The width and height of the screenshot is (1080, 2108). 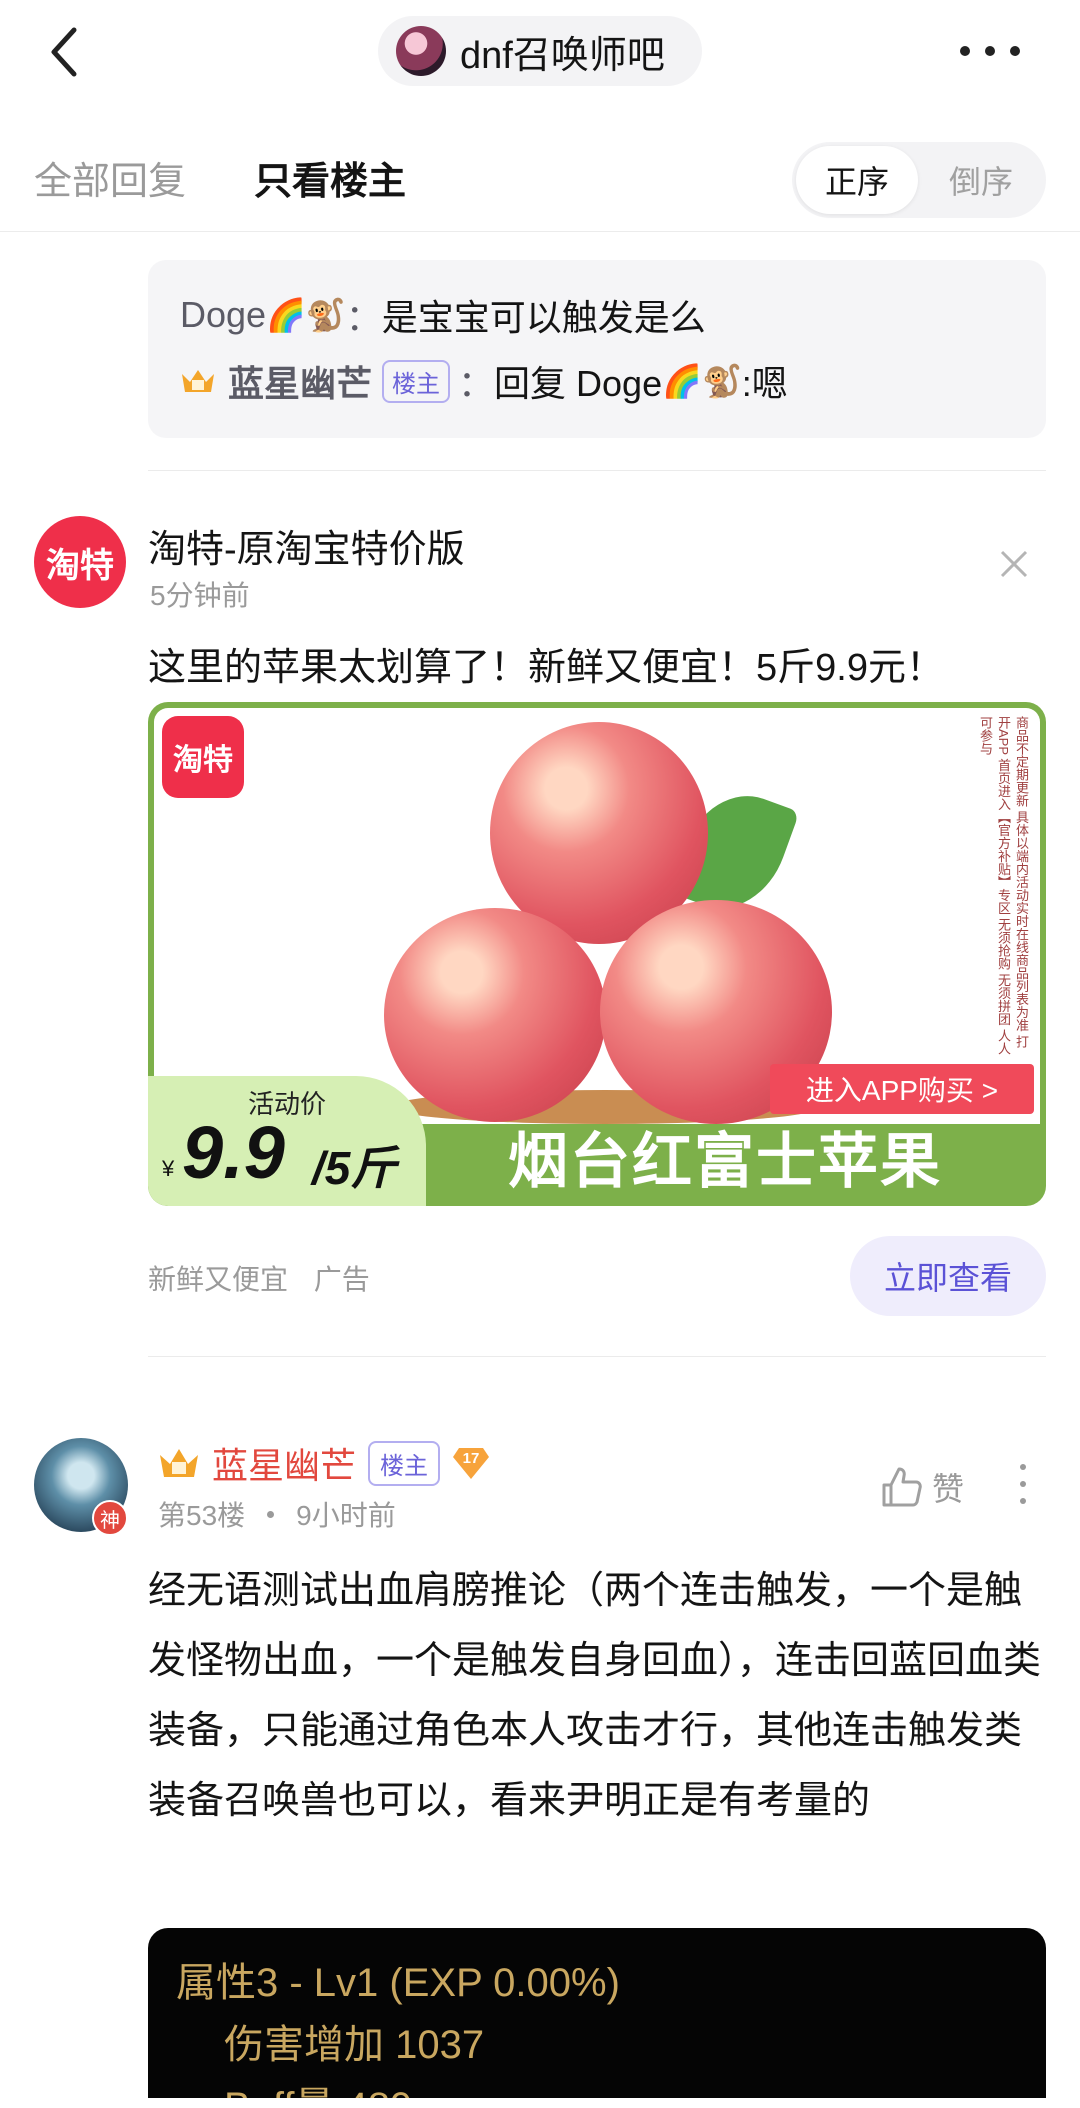 What do you see at coordinates (421, 51) in the screenshot?
I see `forum-avatar` at bounding box center [421, 51].